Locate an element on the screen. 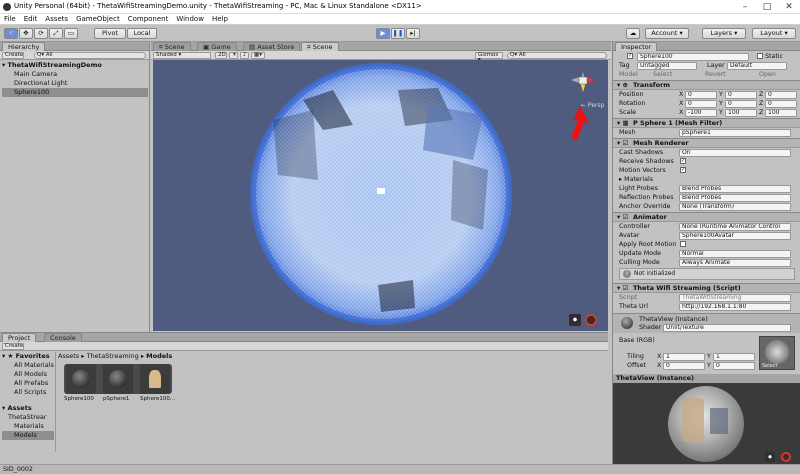 The width and height of the screenshot is (800, 474). favorites-row: ▾ ★ Favorites is located at coordinates (26, 356).